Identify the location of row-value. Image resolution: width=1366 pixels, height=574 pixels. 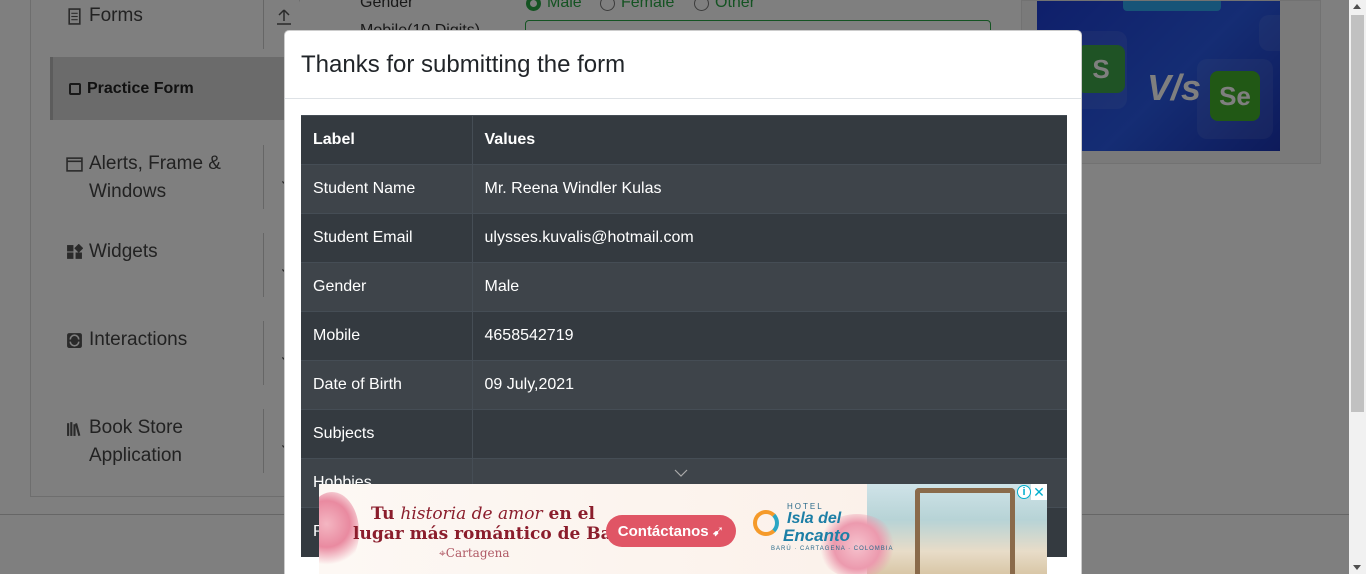
(769, 434).